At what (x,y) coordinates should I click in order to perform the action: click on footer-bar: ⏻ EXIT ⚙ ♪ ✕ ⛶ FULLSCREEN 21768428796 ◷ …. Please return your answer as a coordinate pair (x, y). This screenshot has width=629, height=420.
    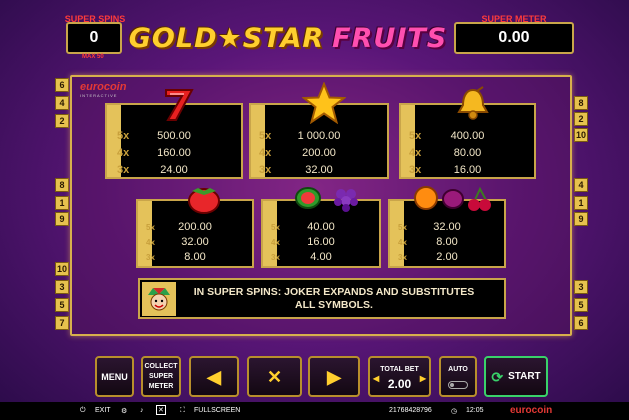
    Looking at the image, I should click on (314, 411).